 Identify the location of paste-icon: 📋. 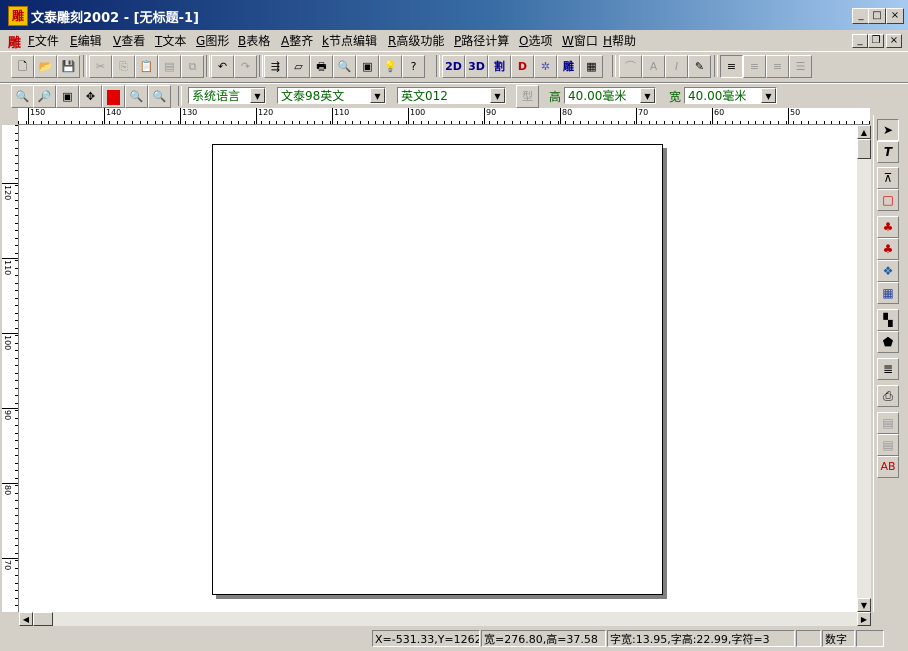
(146, 66).